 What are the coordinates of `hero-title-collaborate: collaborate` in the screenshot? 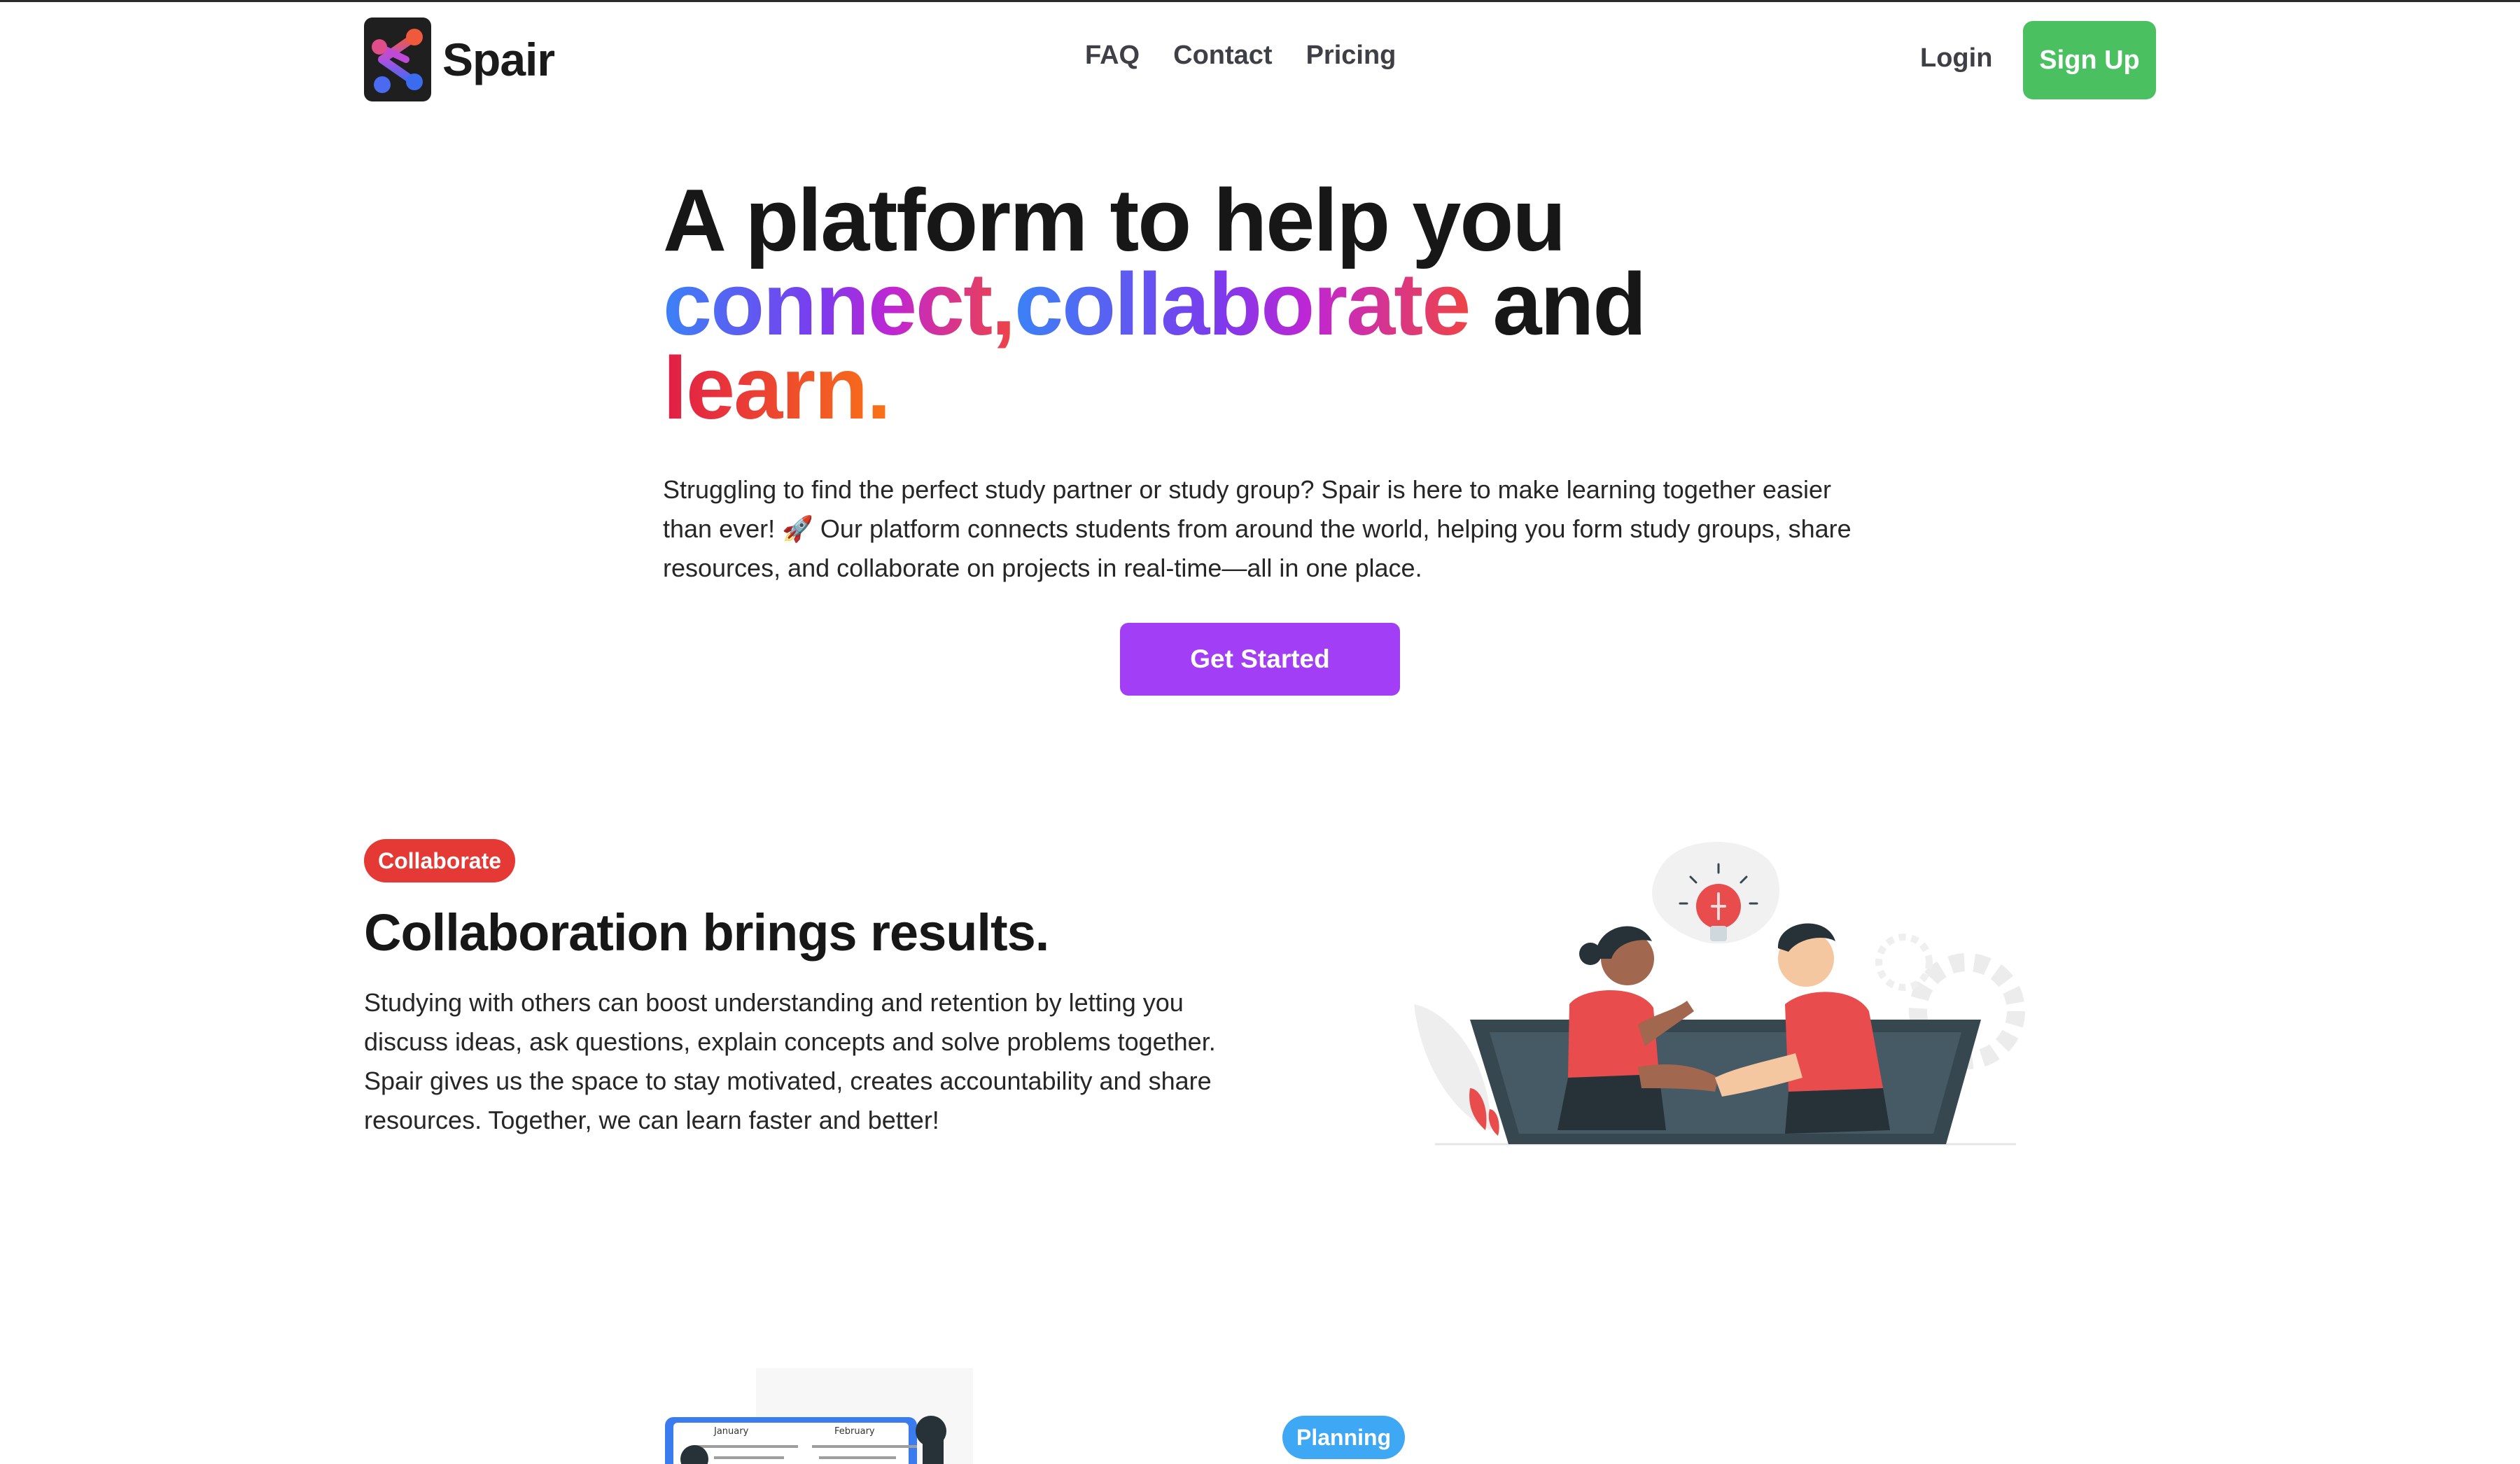 It's located at (1242, 304).